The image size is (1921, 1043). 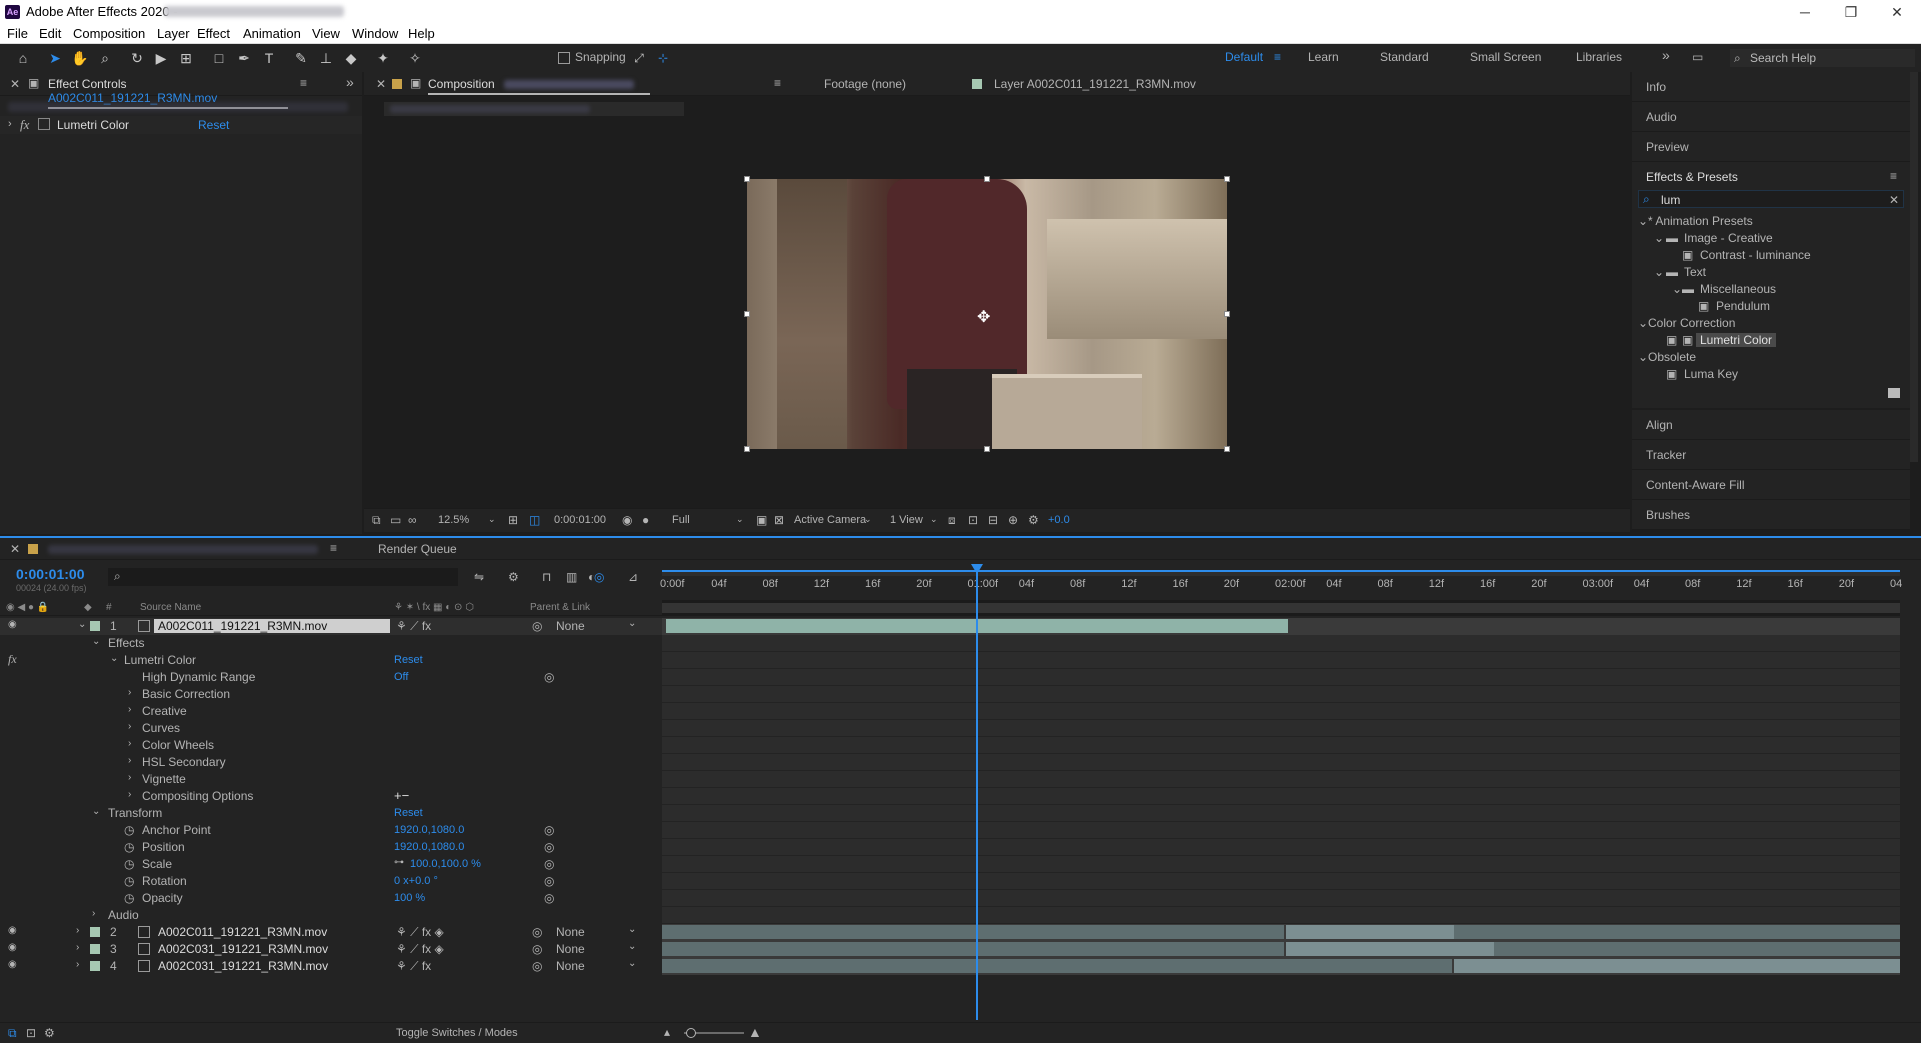 What do you see at coordinates (453, 520) in the screenshot?
I see `zoom-dropdown: 12.5%` at bounding box center [453, 520].